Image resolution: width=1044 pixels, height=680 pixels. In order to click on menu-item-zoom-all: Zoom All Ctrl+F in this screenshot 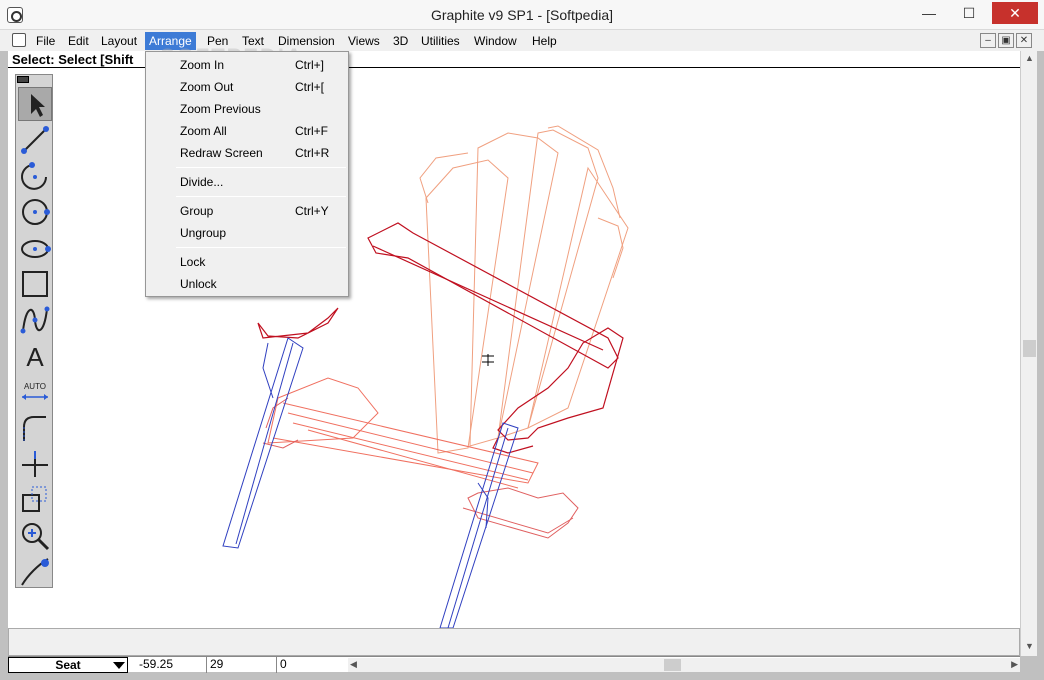, I will do `click(247, 131)`.